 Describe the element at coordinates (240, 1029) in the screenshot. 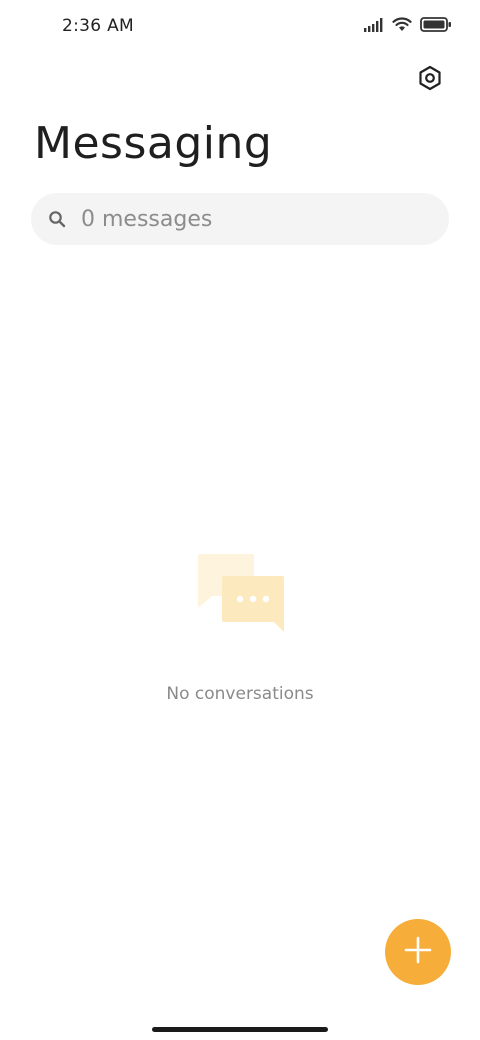

I see `home-indicator` at that location.